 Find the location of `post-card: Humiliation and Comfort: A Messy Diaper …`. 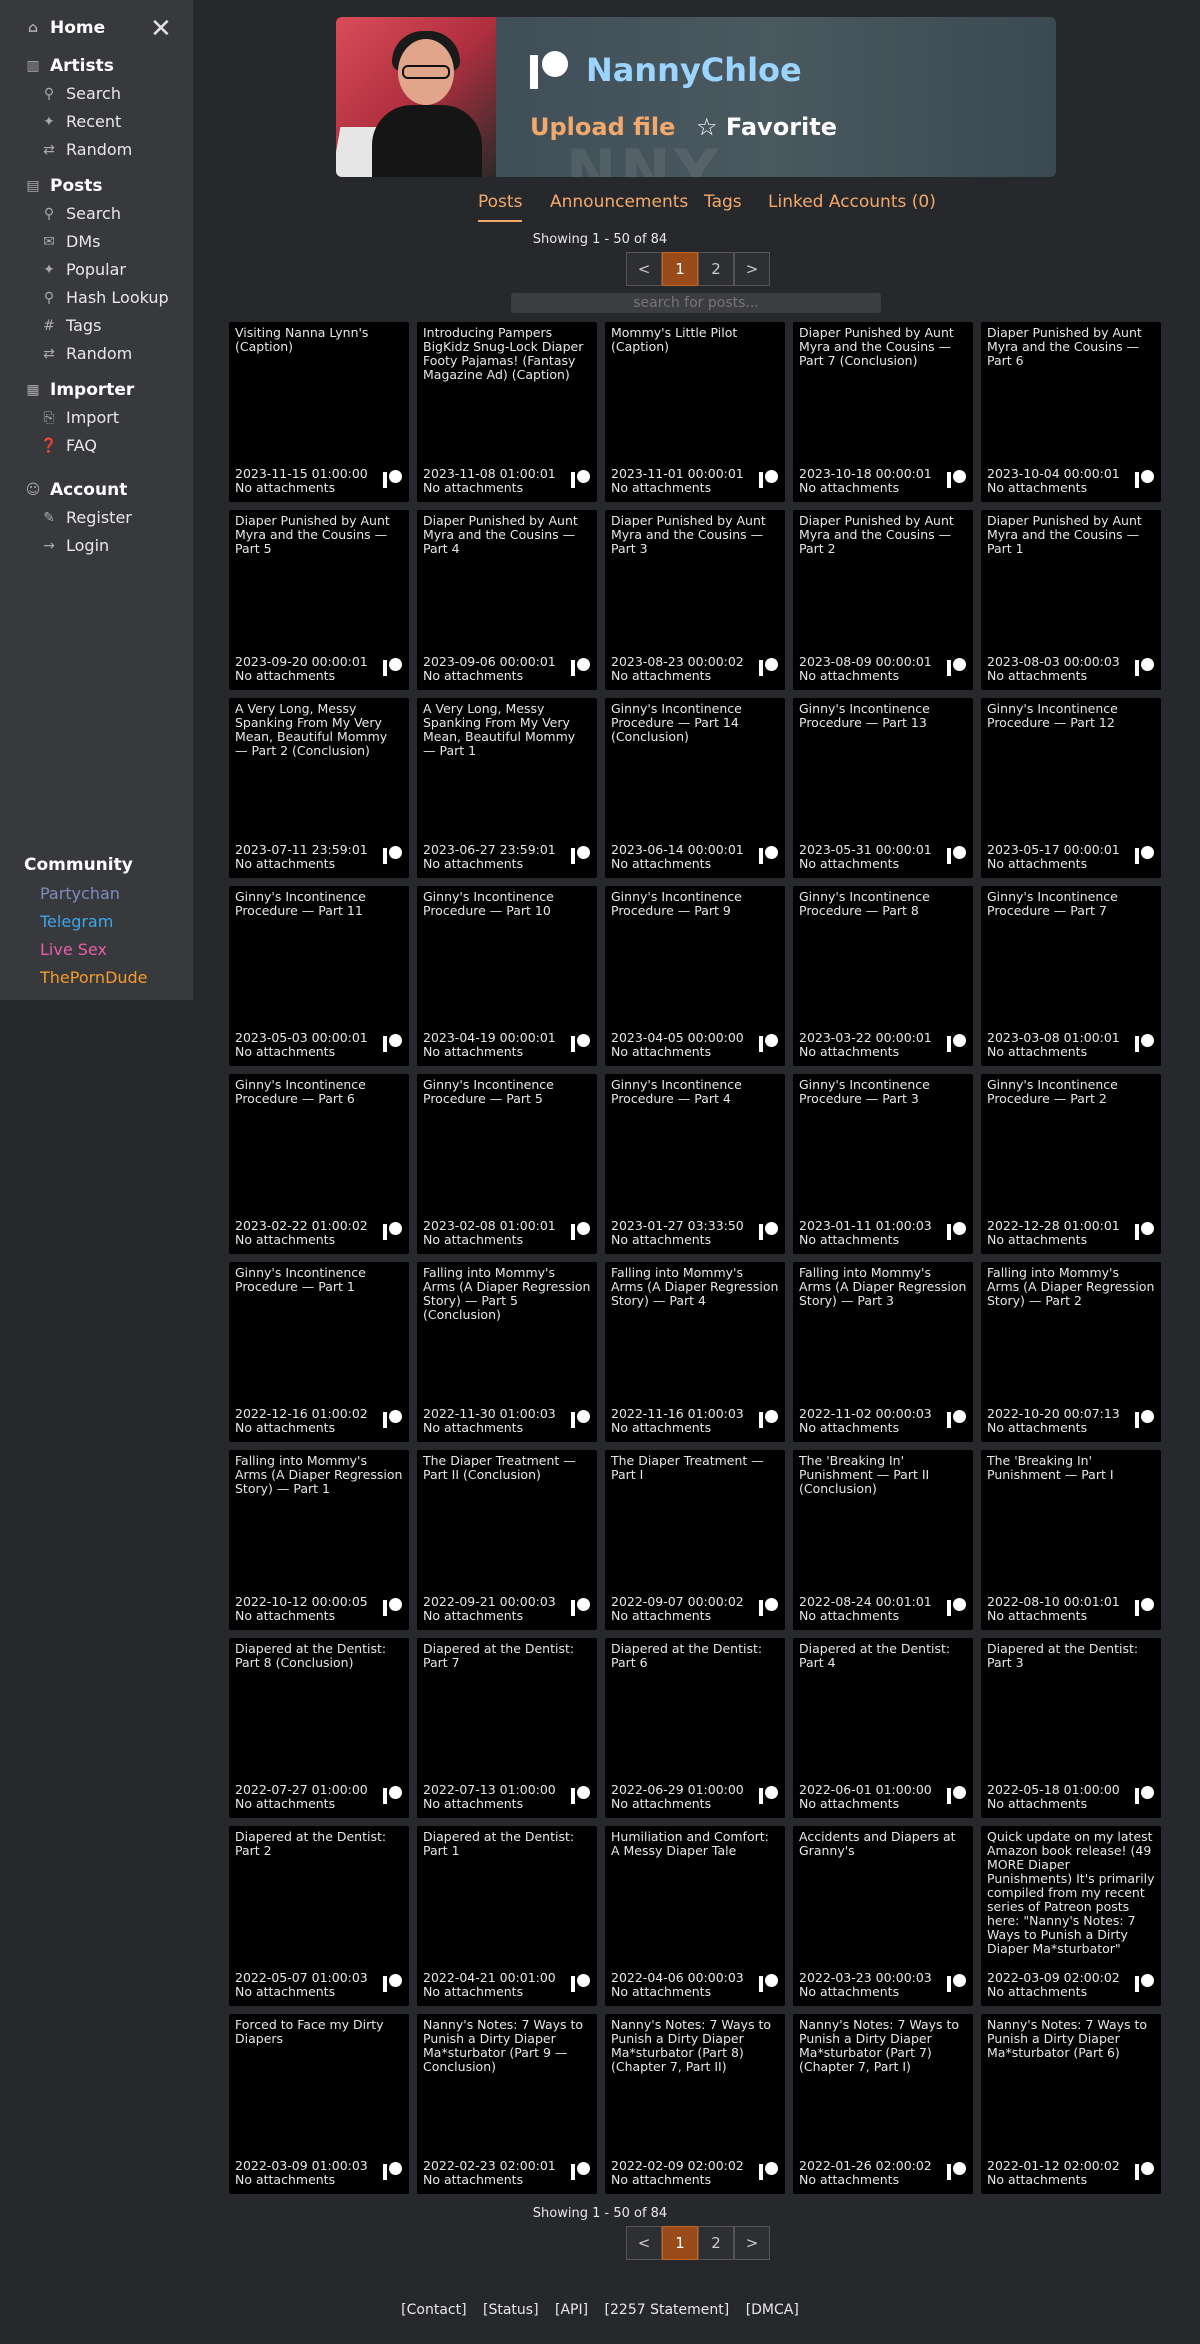

post-card: Humiliation and Comfort: A Messy Diaper … is located at coordinates (695, 1916).